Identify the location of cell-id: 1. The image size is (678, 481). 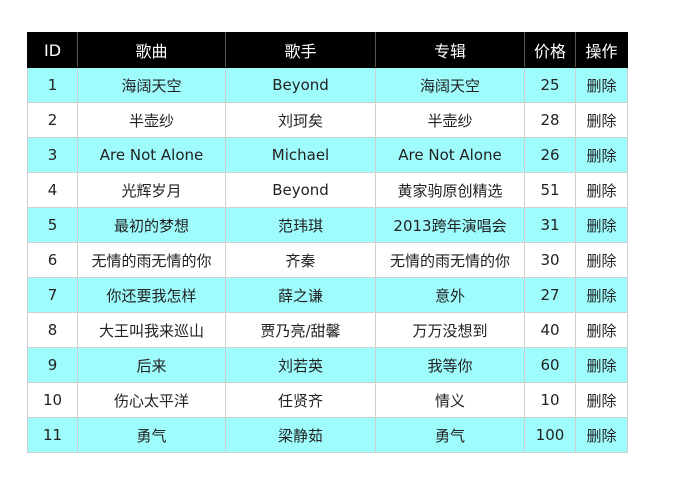
(52, 85).